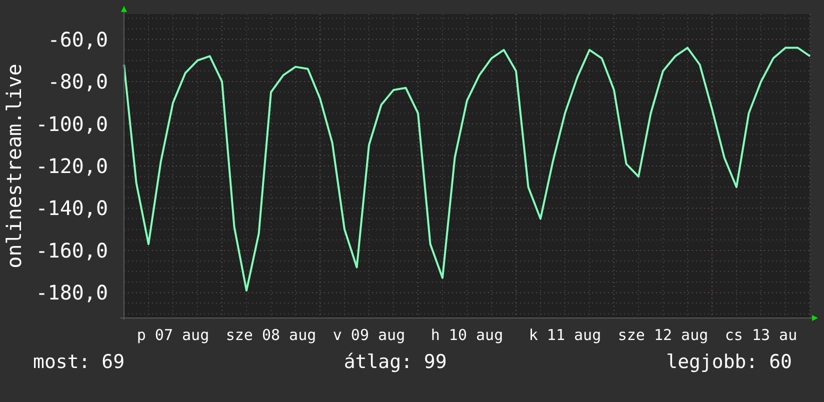 This screenshot has height=402, width=824. Describe the element at coordinates (369, 335) in the screenshot. I see `x-tick-label: v 09 aug` at that location.